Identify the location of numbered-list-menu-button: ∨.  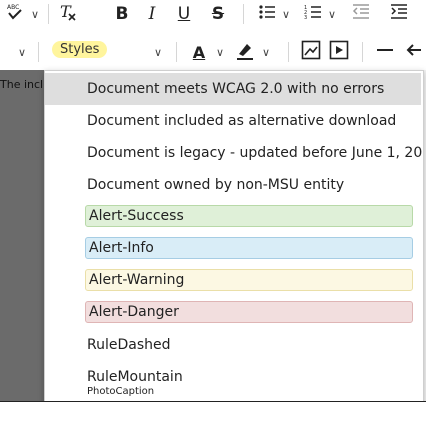
(332, 14).